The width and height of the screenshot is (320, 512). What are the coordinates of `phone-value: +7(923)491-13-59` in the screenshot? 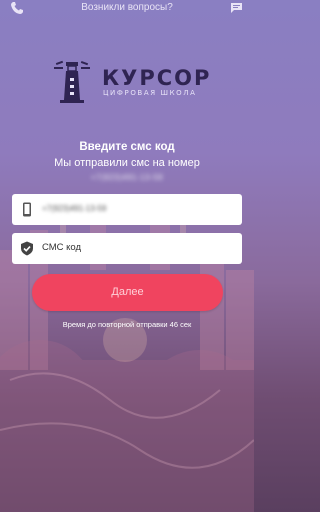 It's located at (74, 208).